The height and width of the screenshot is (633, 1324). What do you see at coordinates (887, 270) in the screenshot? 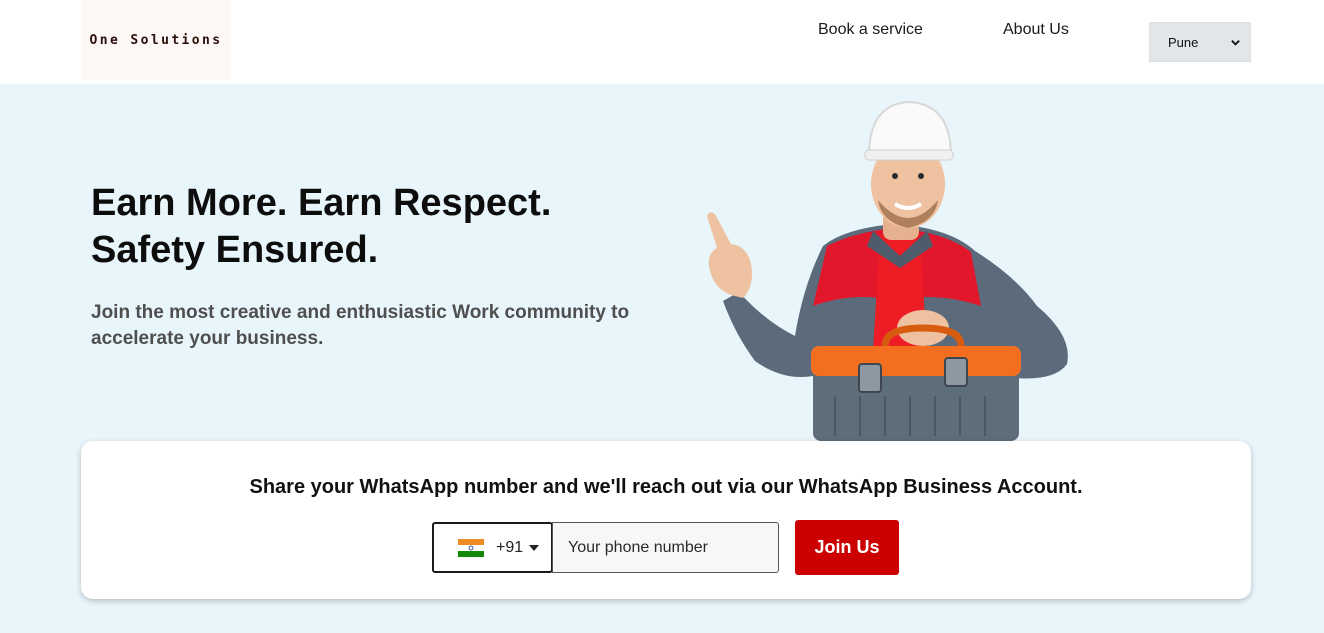
I see `worker-with-toolbox-illustration` at bounding box center [887, 270].